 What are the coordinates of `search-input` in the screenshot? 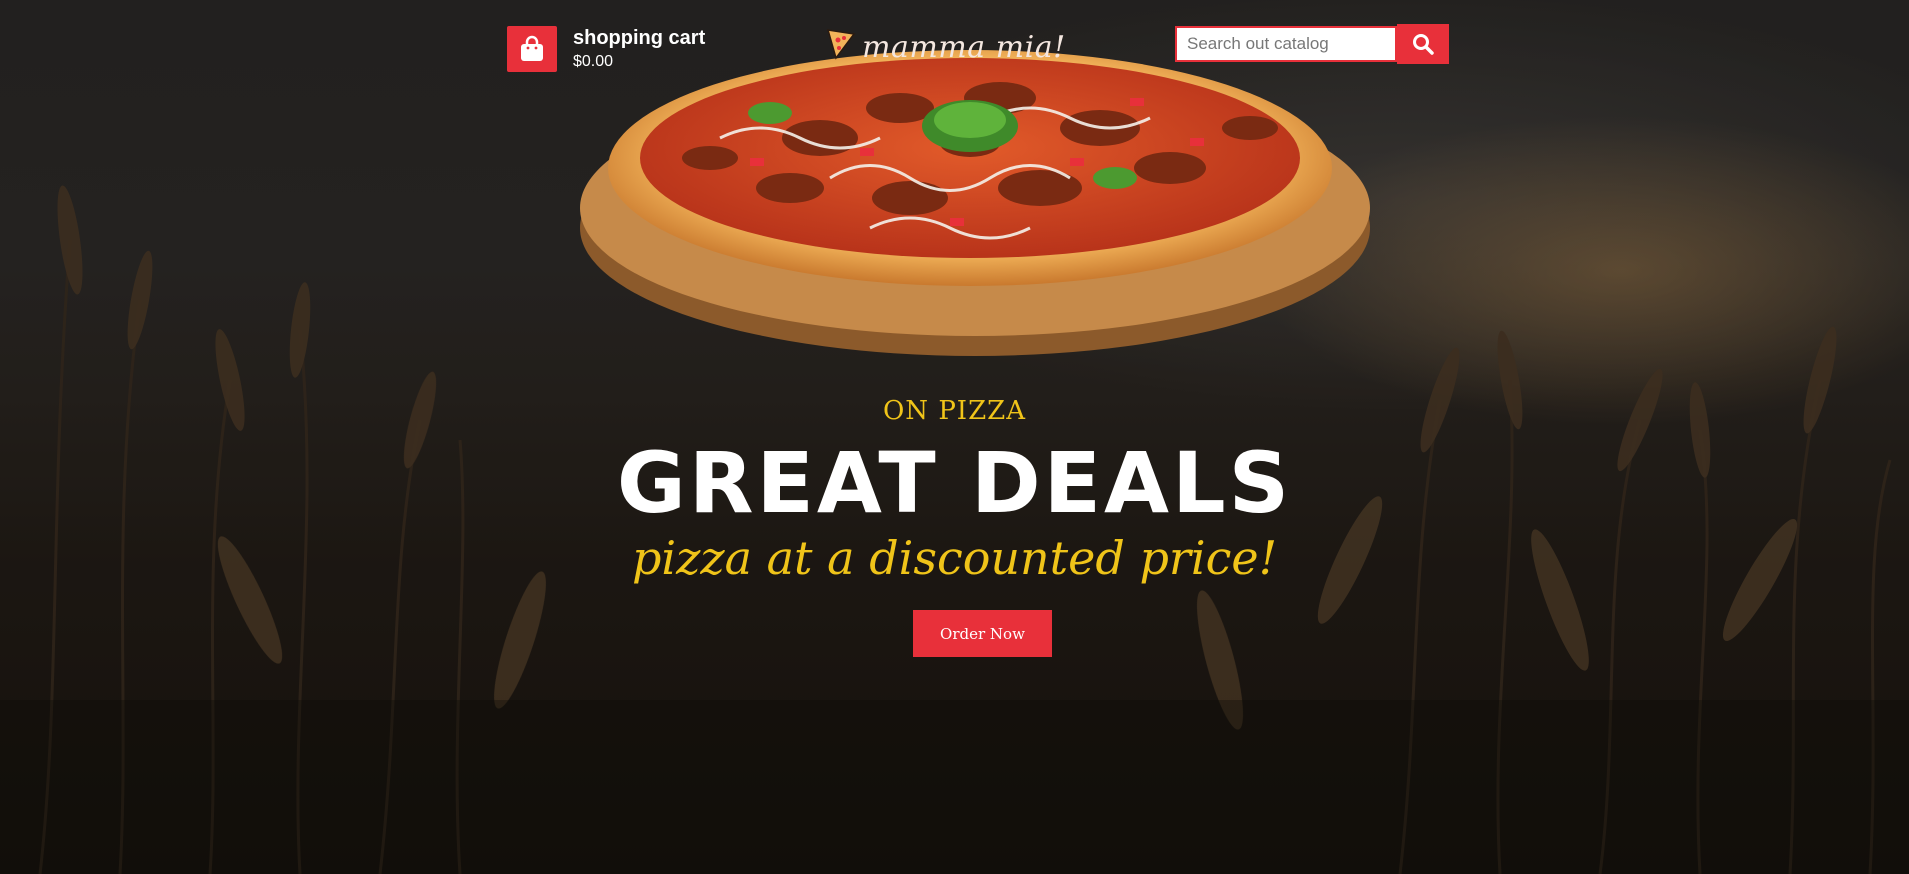 It's located at (1286, 44).